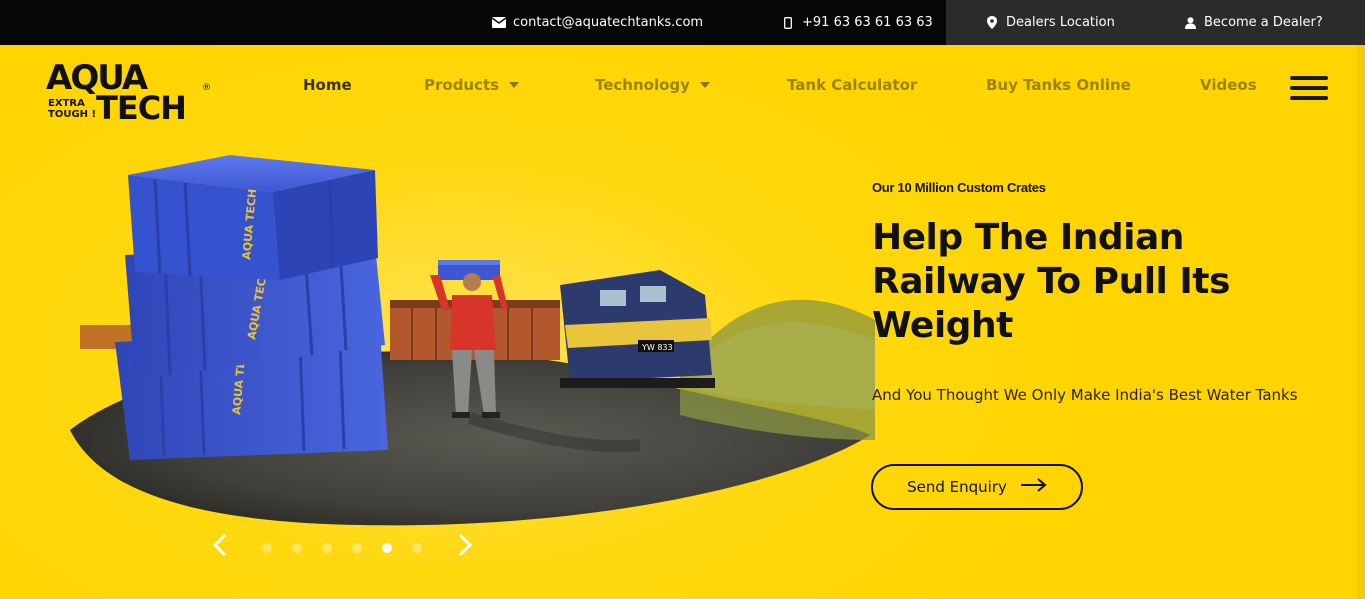  Describe the element at coordinates (1190, 23) in the screenshot. I see `user-icon` at that location.